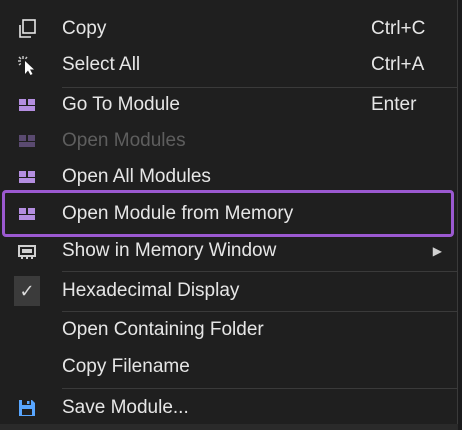 This screenshot has width=462, height=430. Describe the element at coordinates (136, 176) in the screenshot. I see `menu-item-label: Open All Modules` at that location.